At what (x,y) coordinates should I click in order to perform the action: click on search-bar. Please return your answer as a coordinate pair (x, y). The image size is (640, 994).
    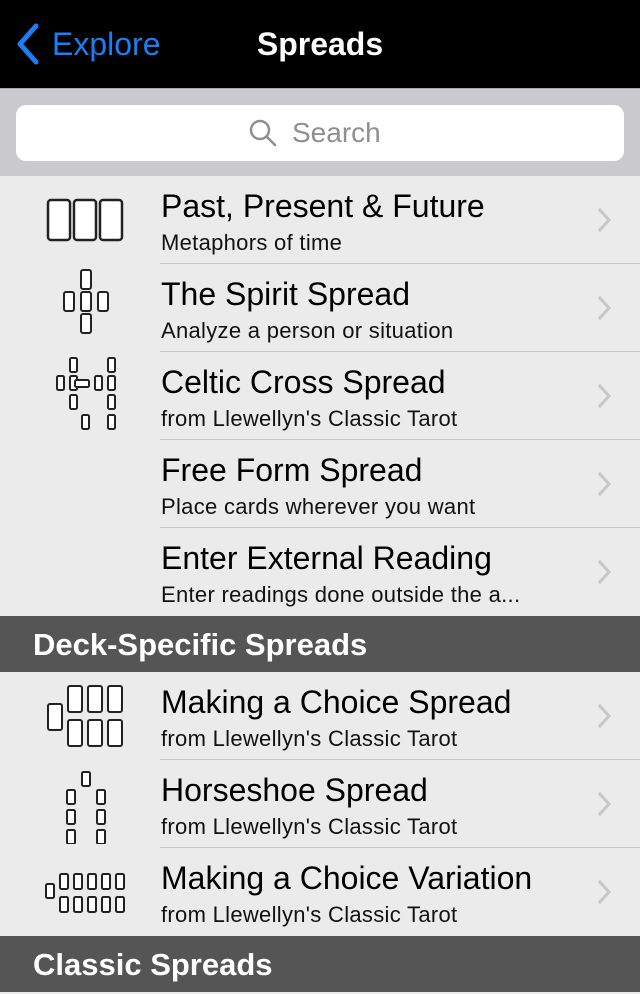
    Looking at the image, I should click on (320, 132).